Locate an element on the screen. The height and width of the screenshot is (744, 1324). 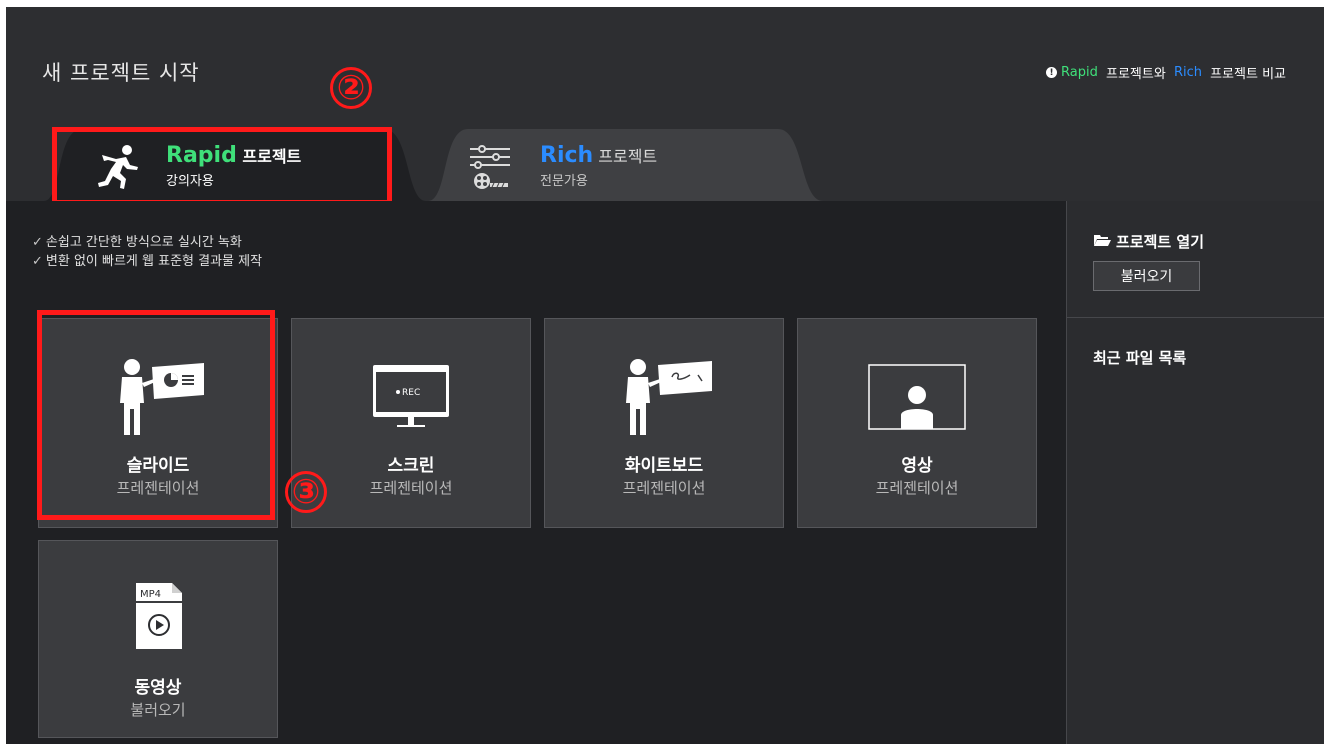
card-title: 영상 is located at coordinates (917, 466).